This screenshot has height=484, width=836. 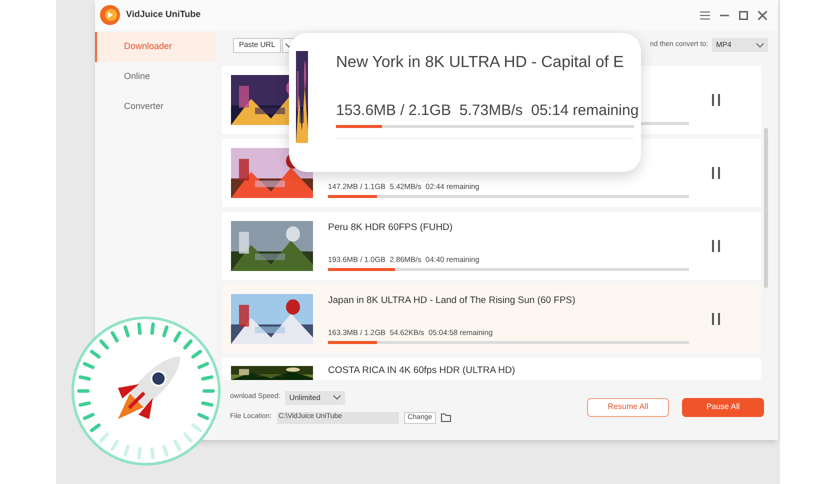 What do you see at coordinates (110, 15) in the screenshot?
I see `app-logo-icon` at bounding box center [110, 15].